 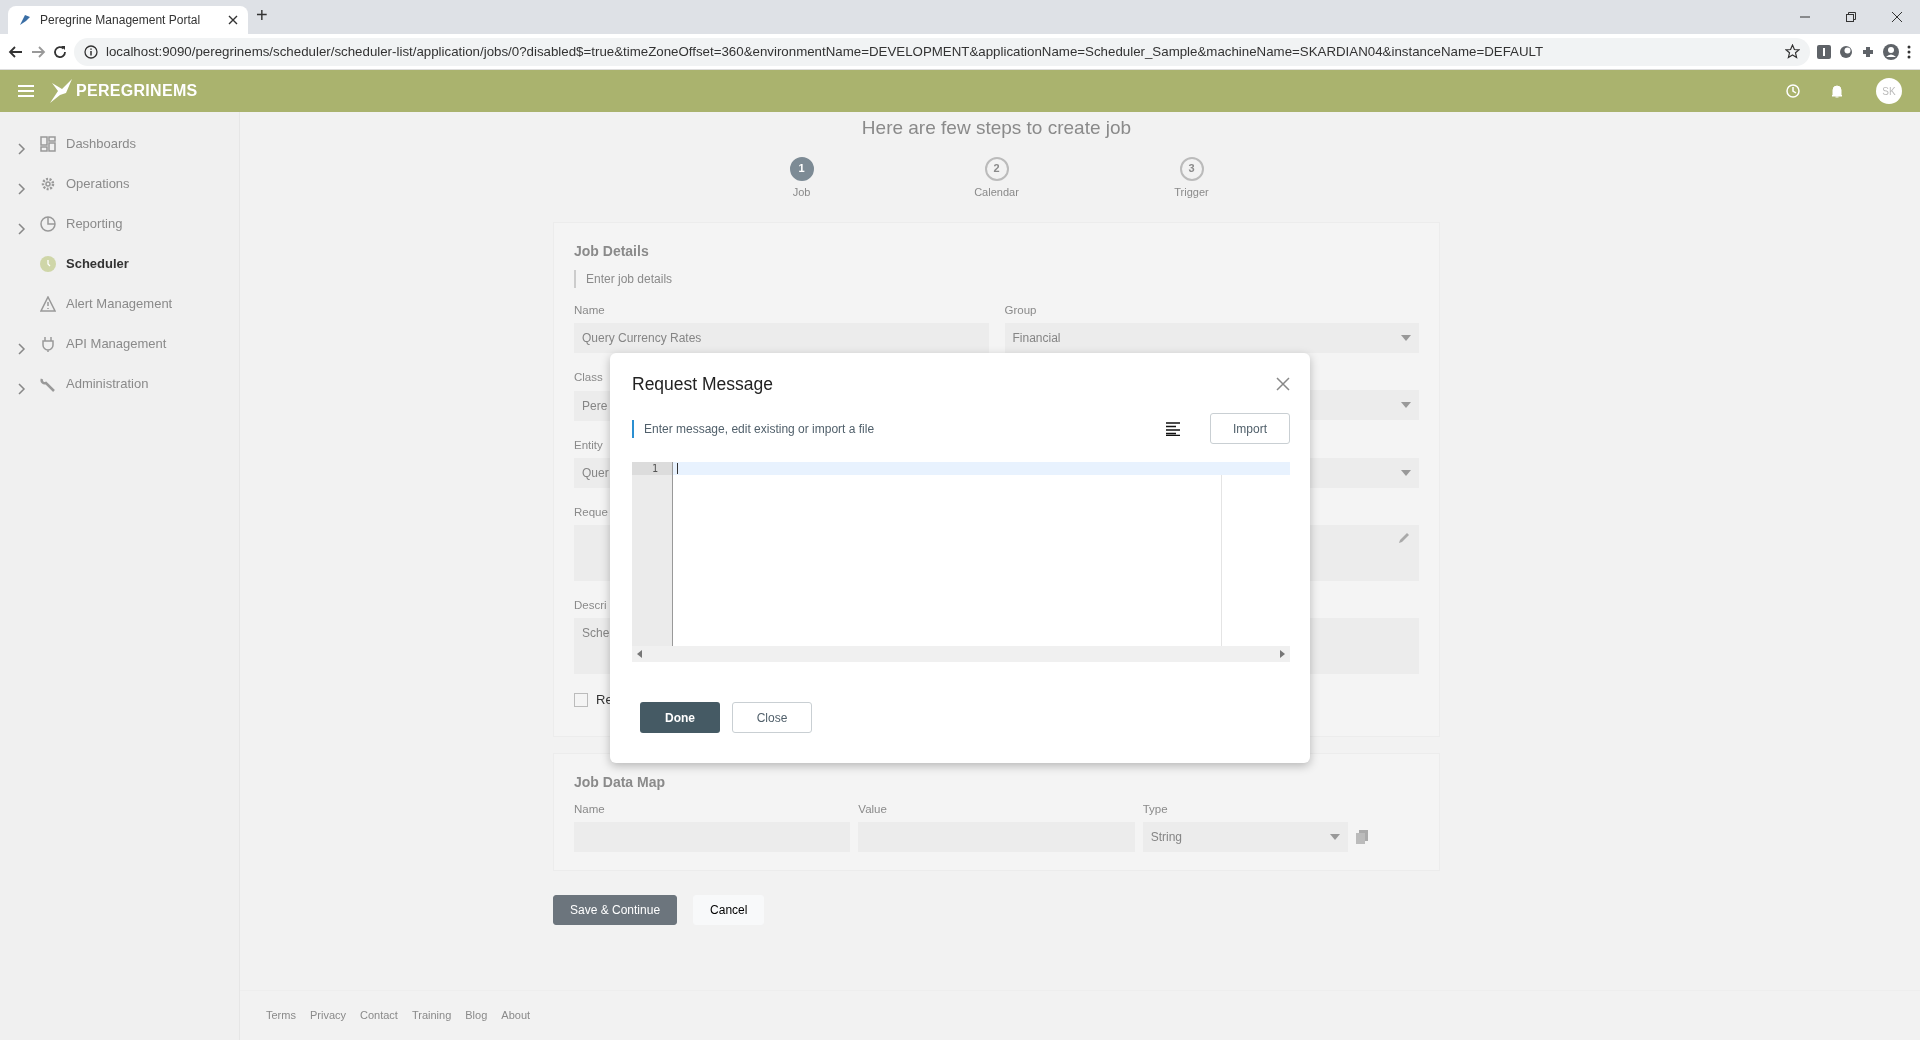 I want to click on sidebar-item: Administration, so click(x=119, y=384).